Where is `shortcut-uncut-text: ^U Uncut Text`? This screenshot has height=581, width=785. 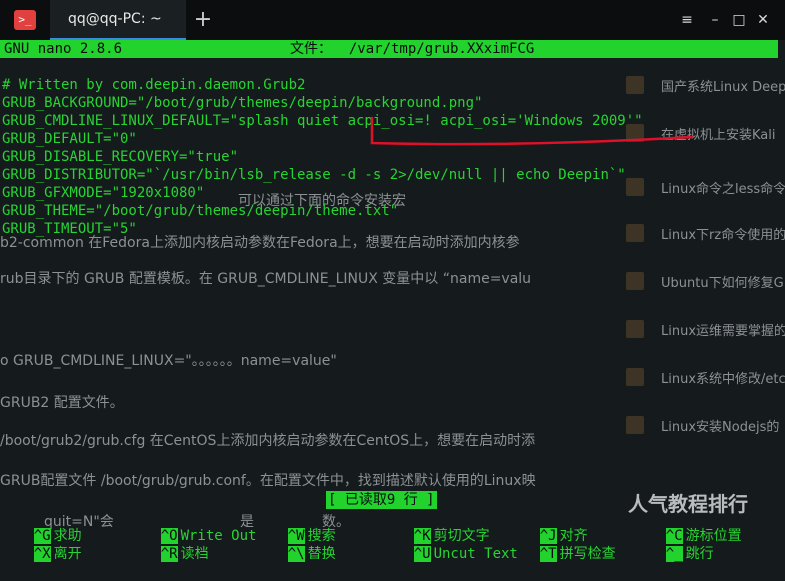 shortcut-uncut-text: ^U Uncut Text is located at coordinates (449, 544).